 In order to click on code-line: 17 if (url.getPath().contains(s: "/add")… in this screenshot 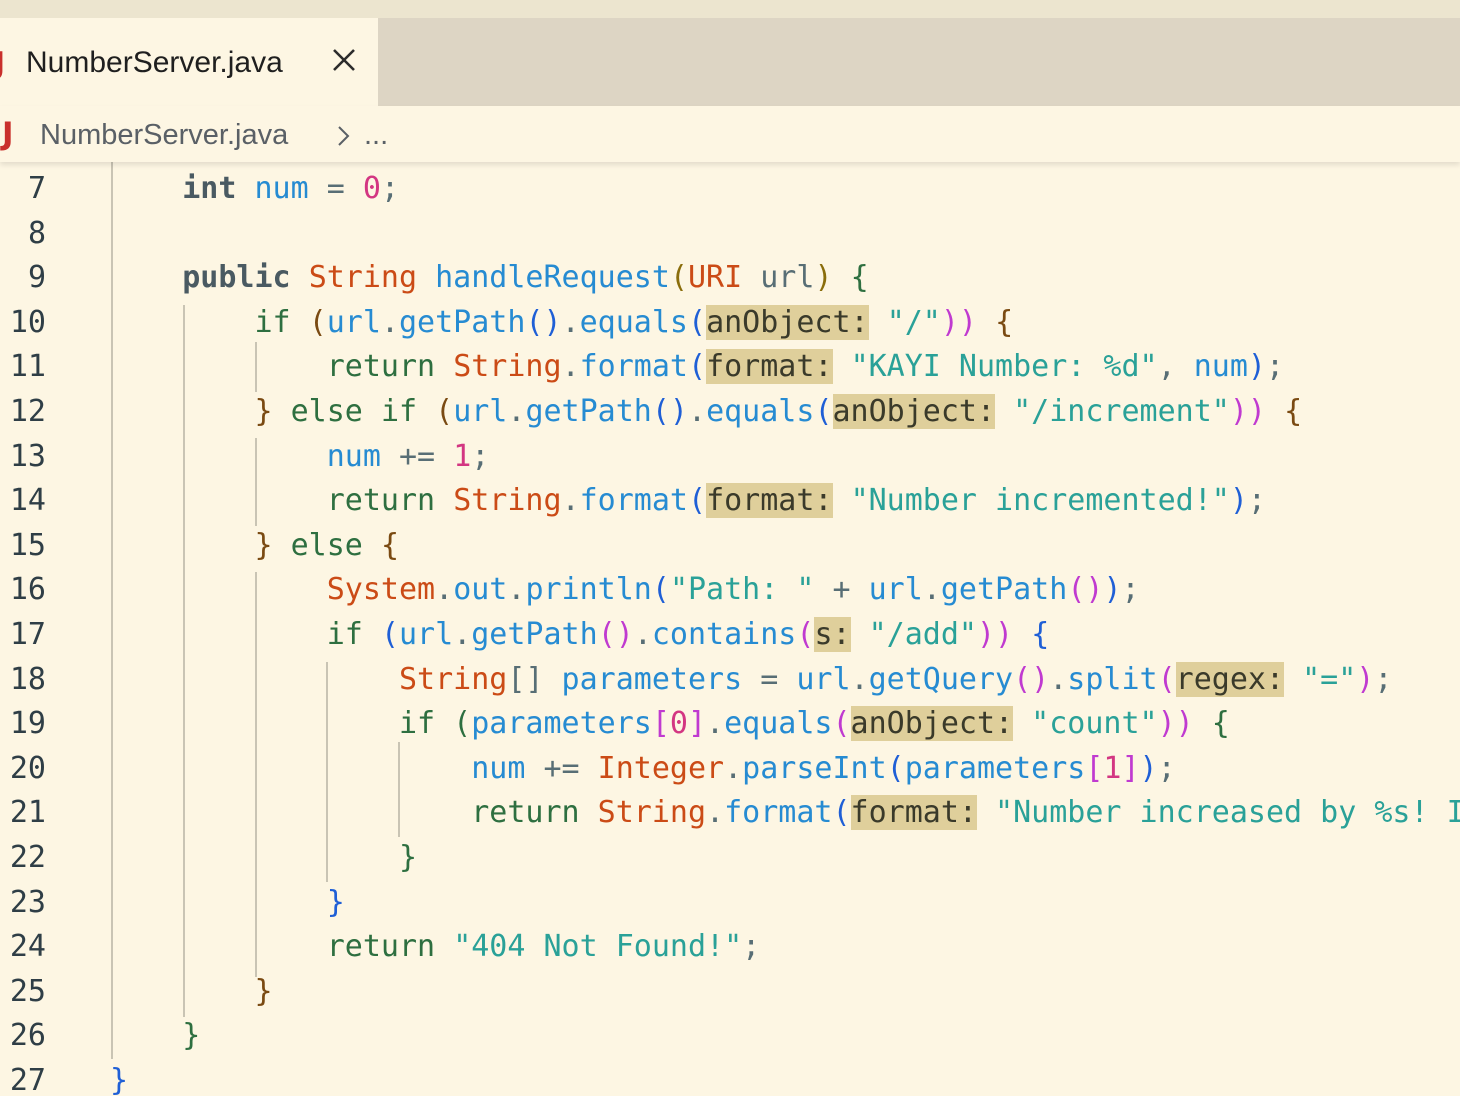, I will do `click(730, 635)`.